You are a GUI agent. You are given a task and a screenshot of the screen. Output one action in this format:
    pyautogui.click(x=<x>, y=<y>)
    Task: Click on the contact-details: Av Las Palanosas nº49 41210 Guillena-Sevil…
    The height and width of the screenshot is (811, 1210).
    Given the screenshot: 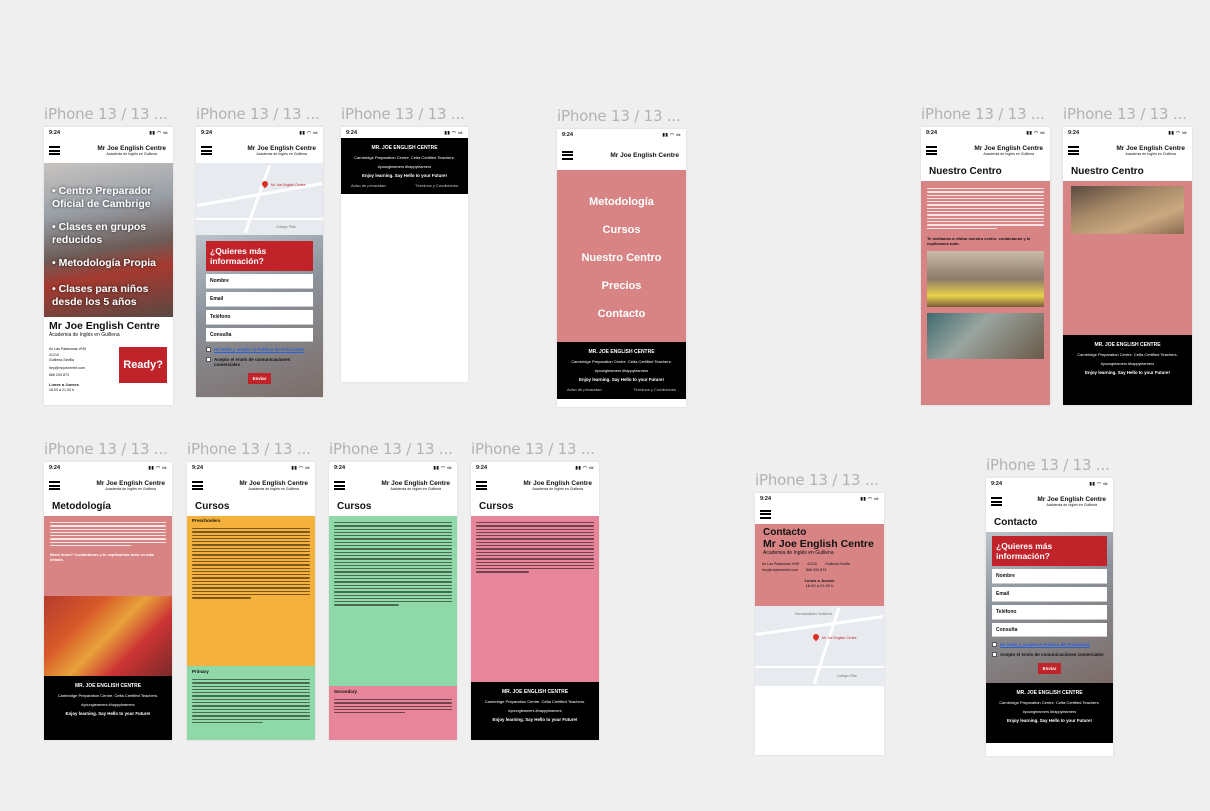 What is the action you would take?
    pyautogui.click(x=806, y=566)
    